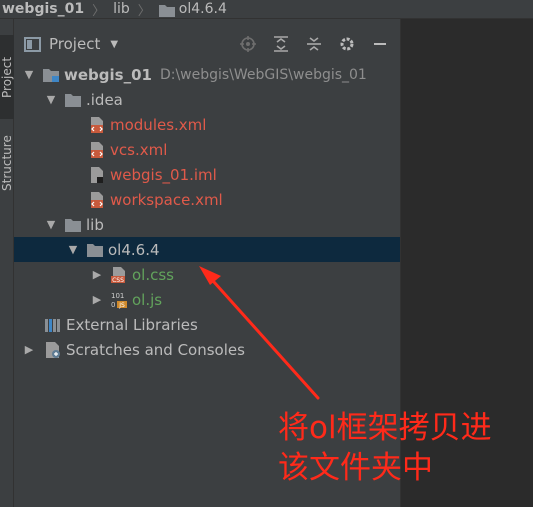 Image resolution: width=533 pixels, height=507 pixels. I want to click on collapse-all-icon, so click(313, 44).